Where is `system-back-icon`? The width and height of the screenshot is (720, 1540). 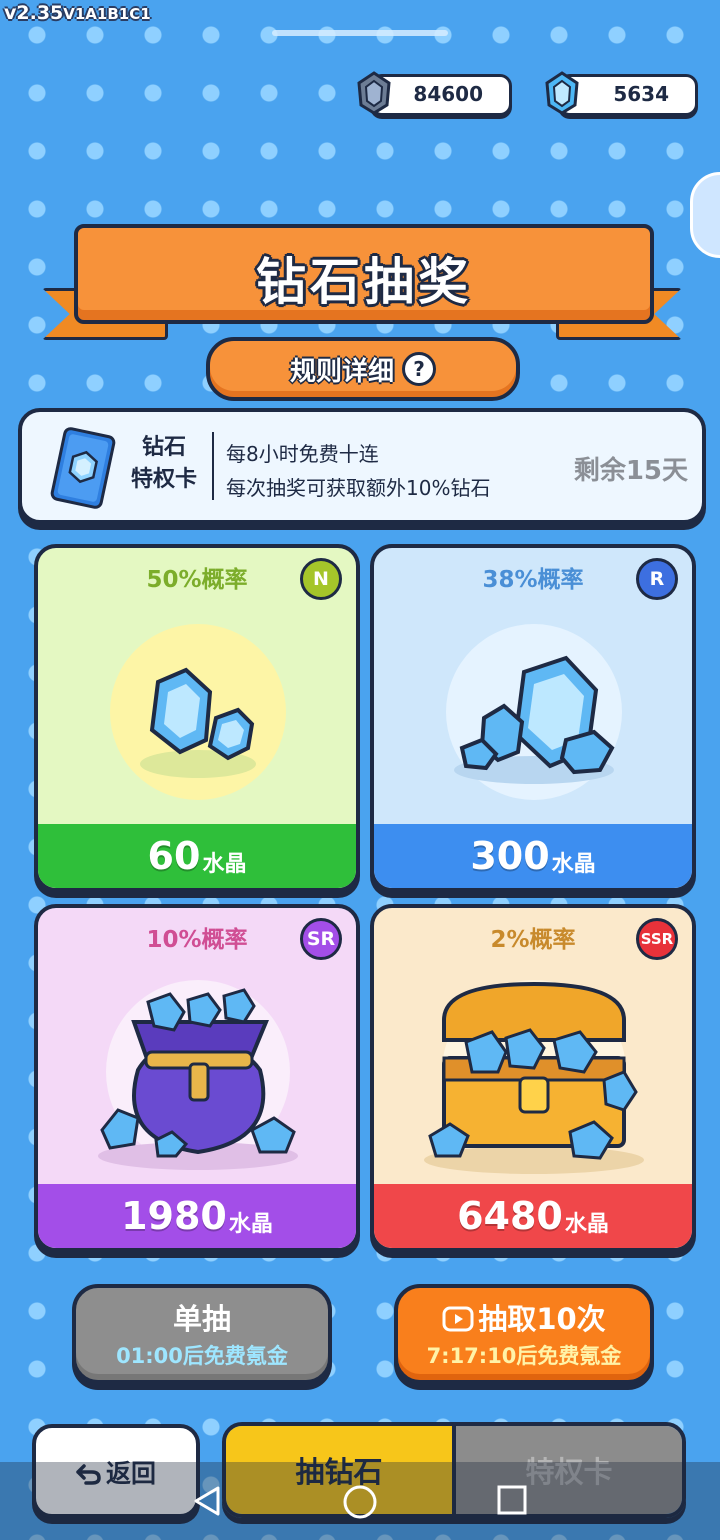
system-back-icon is located at coordinates (207, 1501).